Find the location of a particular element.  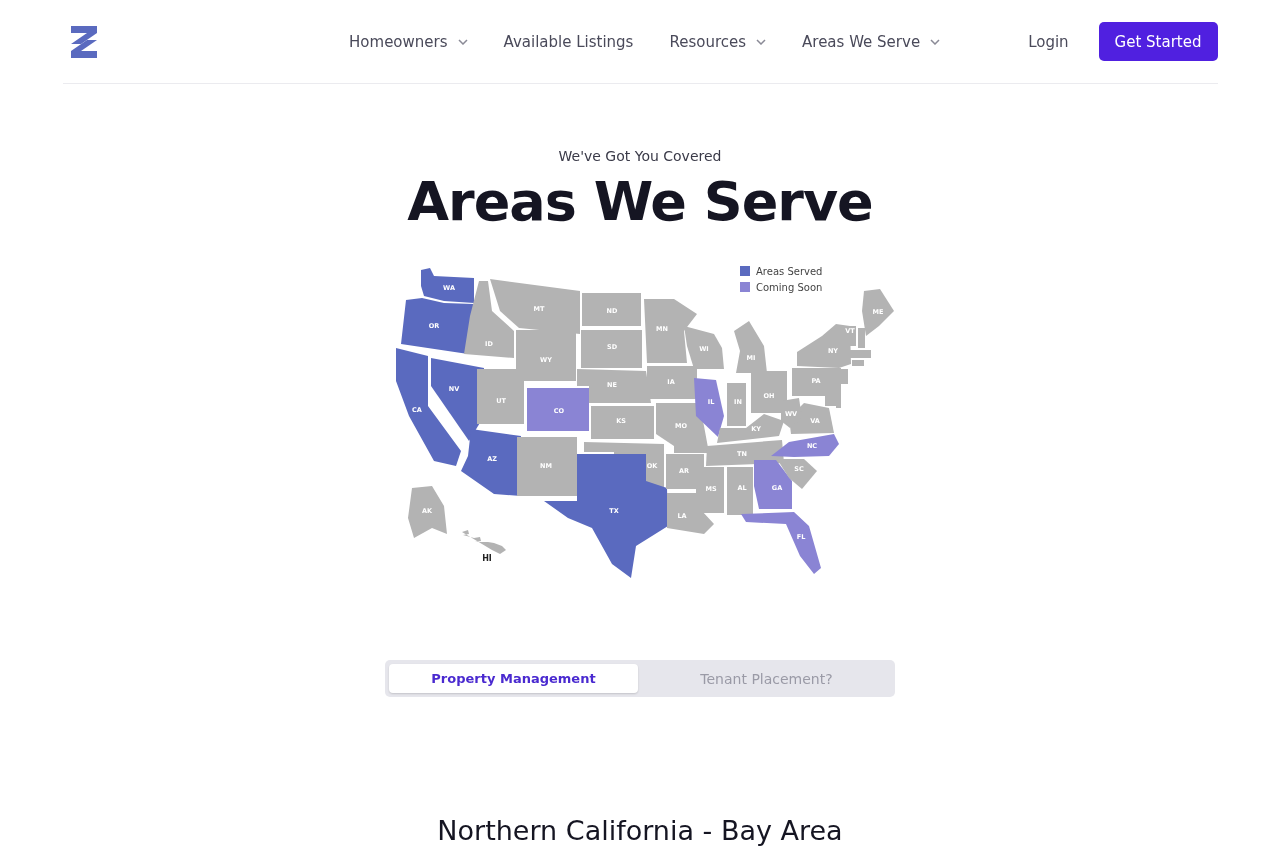

nav-link: Areas We Serve is located at coordinates (861, 41).